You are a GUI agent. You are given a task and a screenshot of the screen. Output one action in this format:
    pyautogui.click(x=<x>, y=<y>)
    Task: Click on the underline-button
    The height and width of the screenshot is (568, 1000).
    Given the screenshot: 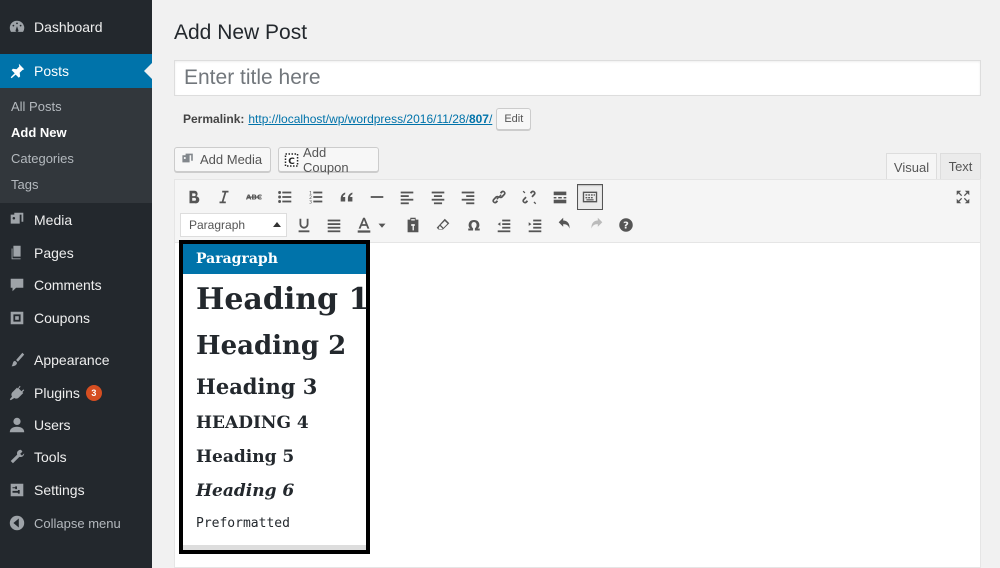 What is the action you would take?
    pyautogui.click(x=304, y=225)
    